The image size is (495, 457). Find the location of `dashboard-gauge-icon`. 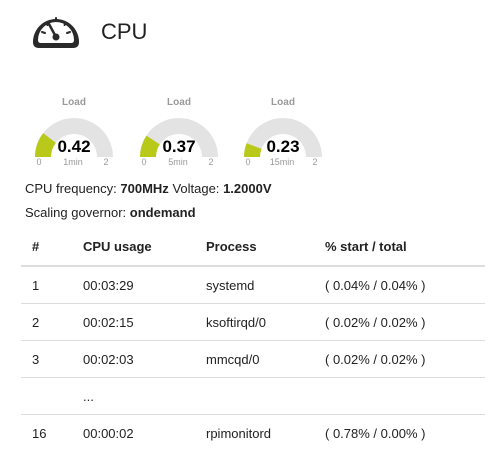

dashboard-gauge-icon is located at coordinates (56, 30).